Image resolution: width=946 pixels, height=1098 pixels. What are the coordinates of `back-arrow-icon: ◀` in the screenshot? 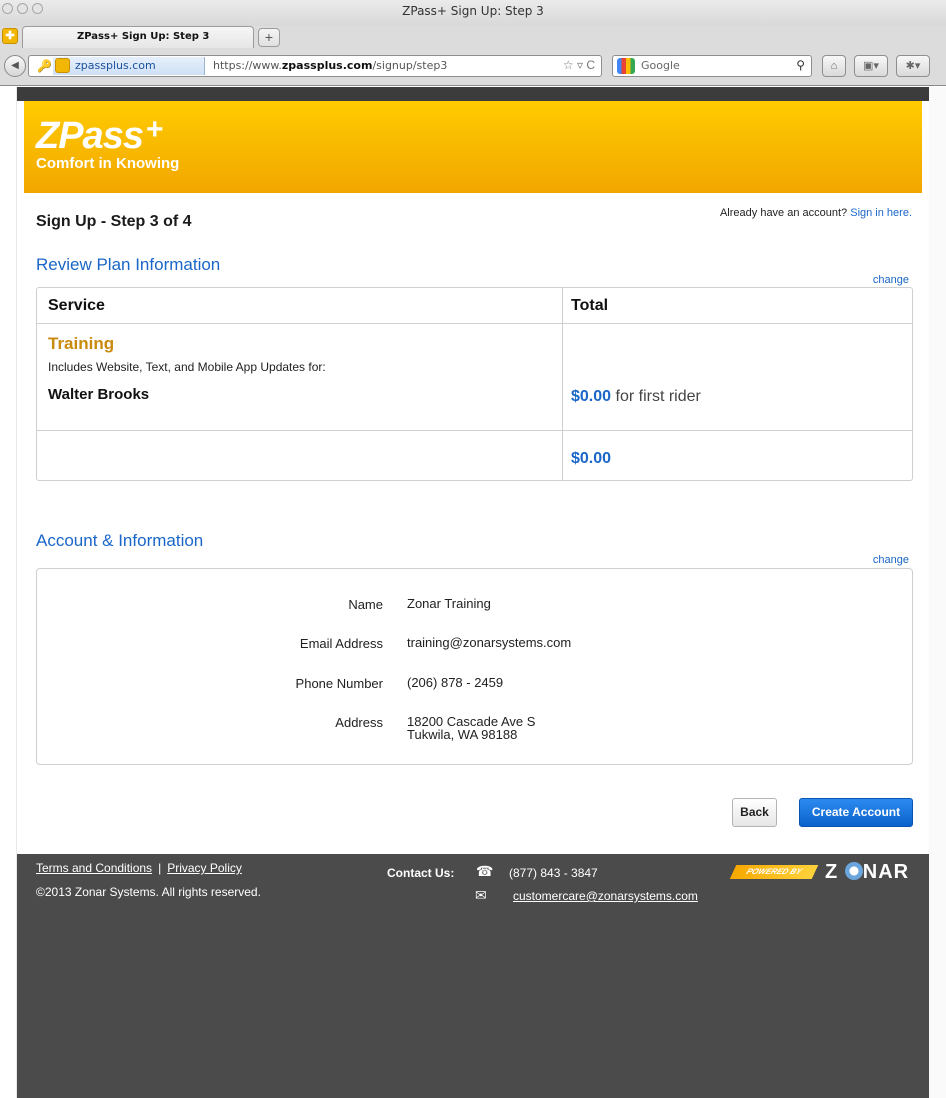 It's located at (15, 65).